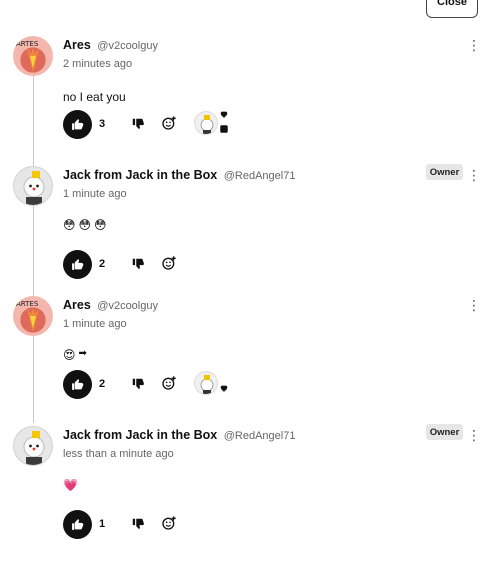 This screenshot has width=490, height=566. I want to click on heart-eyes-emoji: 😍, so click(69, 355).